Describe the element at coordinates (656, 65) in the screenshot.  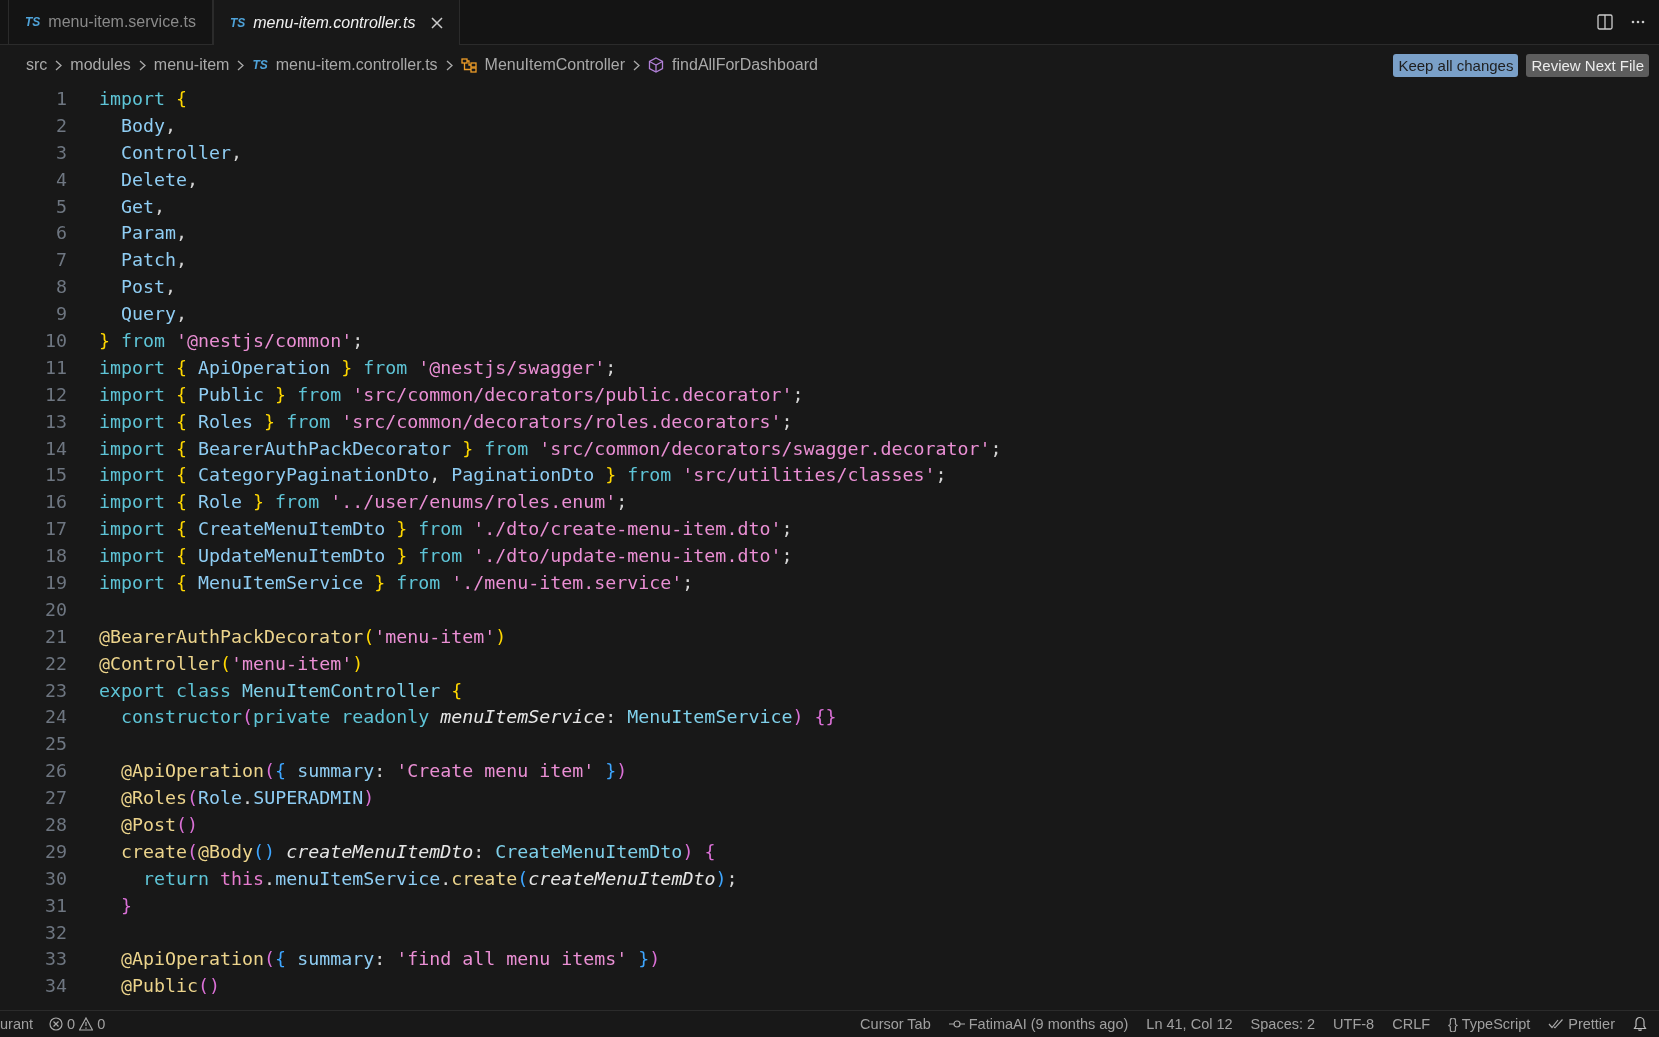
I see `cube-icon` at that location.